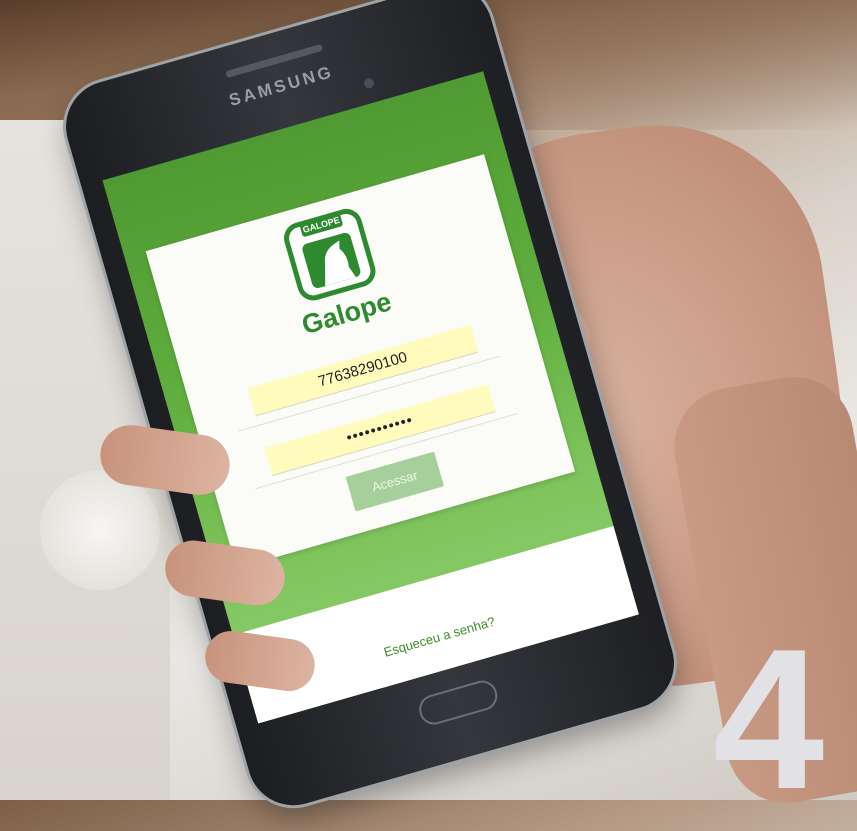 This screenshot has width=857, height=831. I want to click on app-logo: GALOPE, so click(330, 255).